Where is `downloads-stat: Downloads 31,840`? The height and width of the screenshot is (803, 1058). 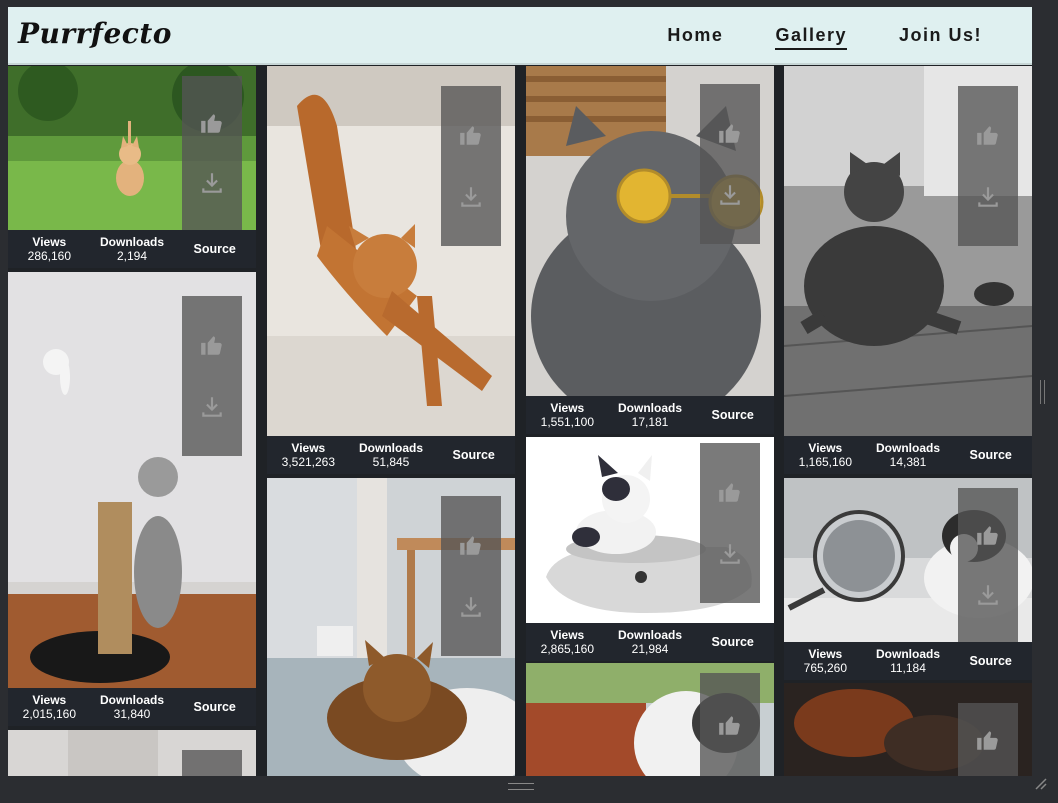
downloads-stat: Downloads 31,840 is located at coordinates (132, 707).